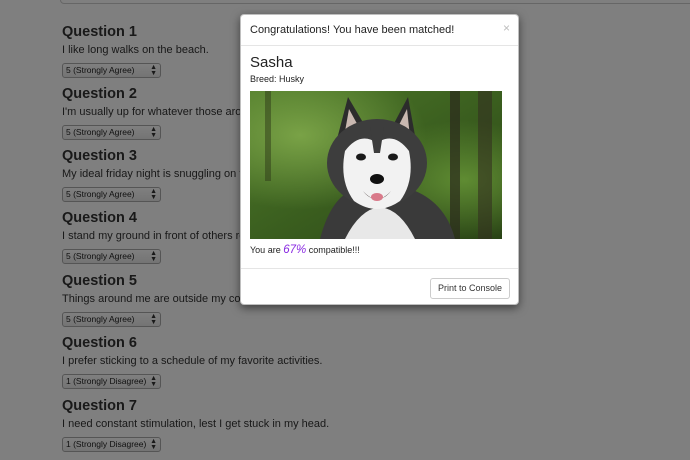 Image resolution: width=690 pixels, height=460 pixels. I want to click on modal-title: Congratulations! You have been matched!, so click(352, 30).